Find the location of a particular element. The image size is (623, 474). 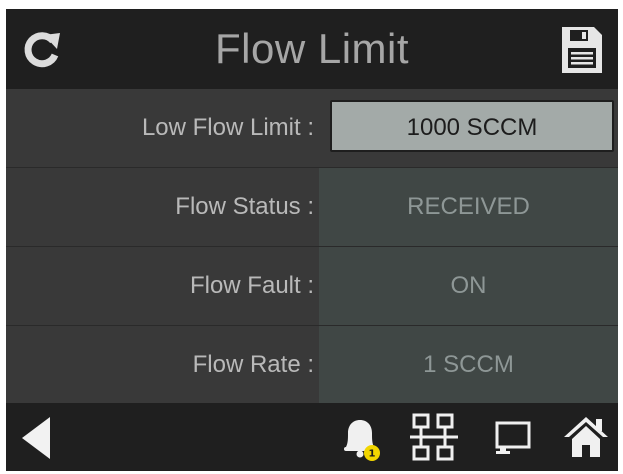

flow-fault-value: ON is located at coordinates (468, 286).